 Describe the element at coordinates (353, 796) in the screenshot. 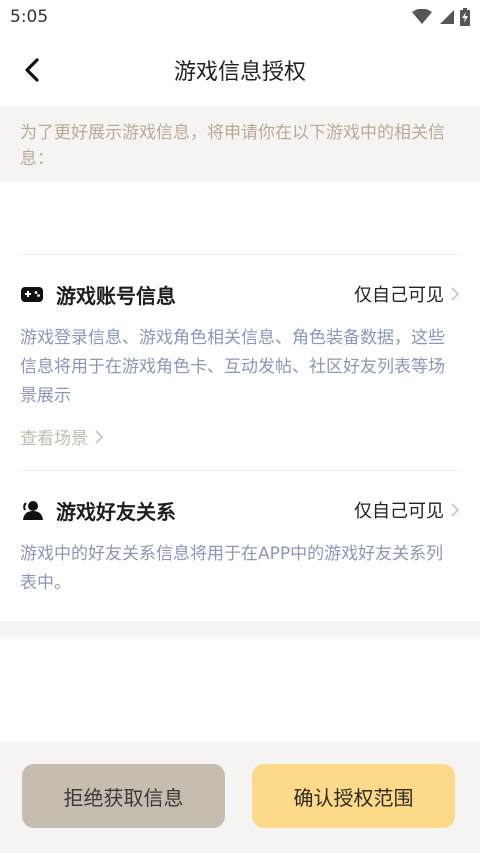

I see `confirm-button: 确认授权范围` at that location.